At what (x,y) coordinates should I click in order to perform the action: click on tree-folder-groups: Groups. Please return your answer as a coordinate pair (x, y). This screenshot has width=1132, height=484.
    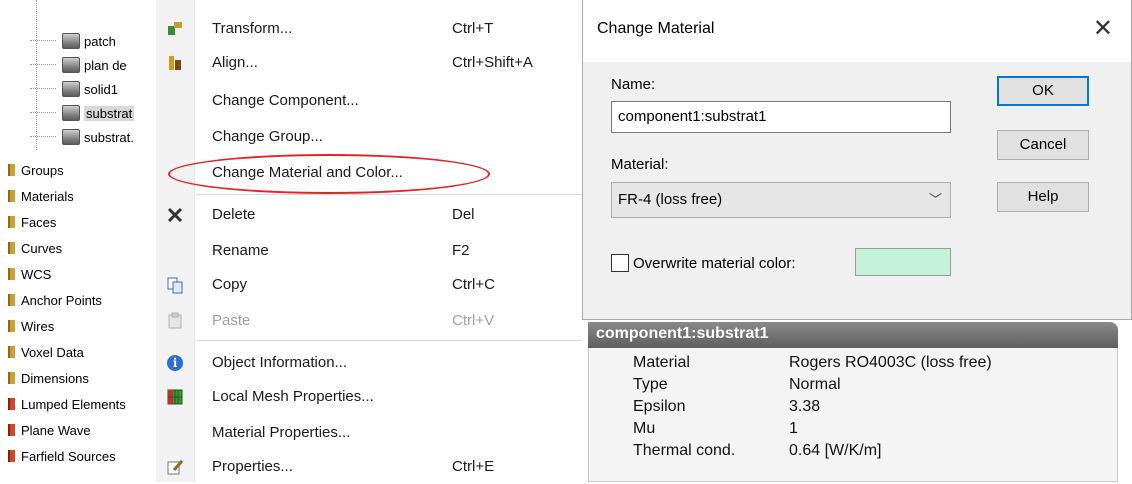
    Looking at the image, I should click on (36, 170).